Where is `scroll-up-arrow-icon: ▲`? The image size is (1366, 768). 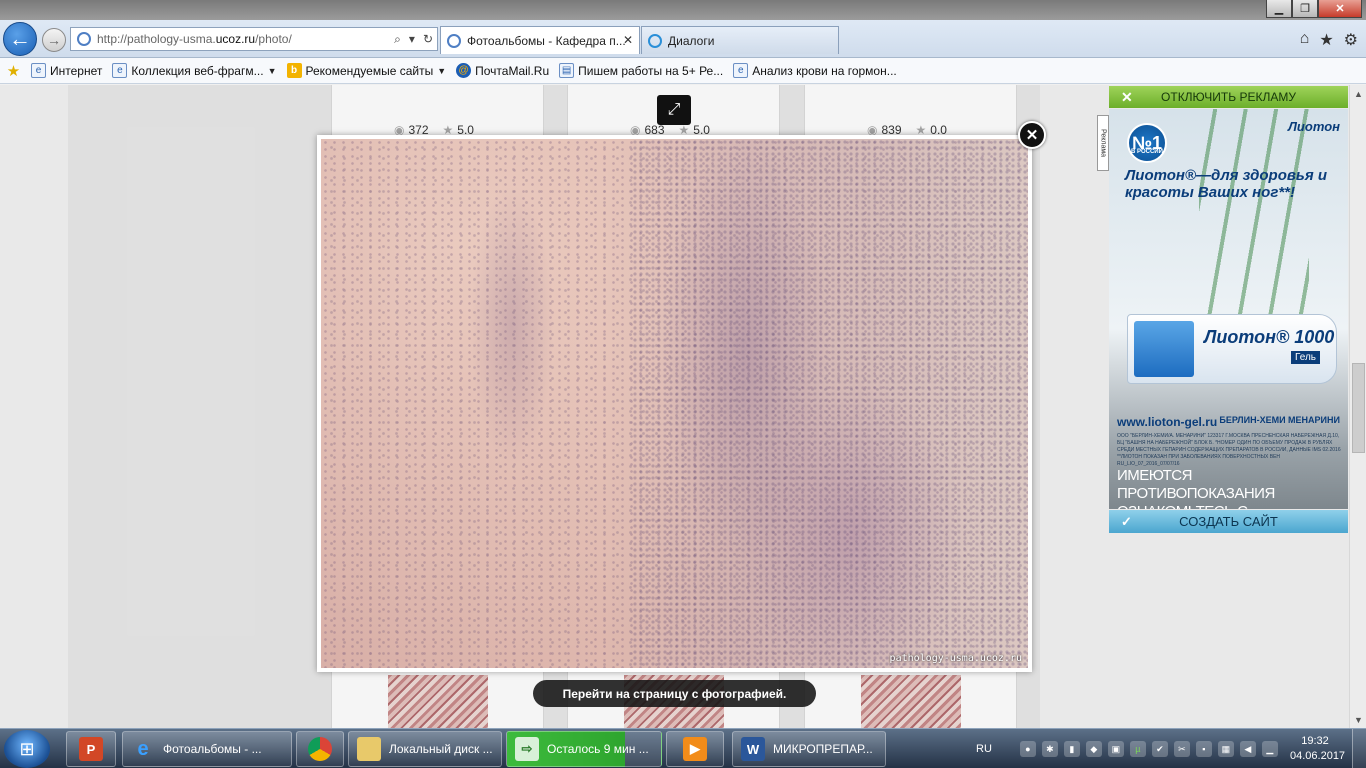
scroll-up-arrow-icon: ▲ is located at coordinates (1358, 93).